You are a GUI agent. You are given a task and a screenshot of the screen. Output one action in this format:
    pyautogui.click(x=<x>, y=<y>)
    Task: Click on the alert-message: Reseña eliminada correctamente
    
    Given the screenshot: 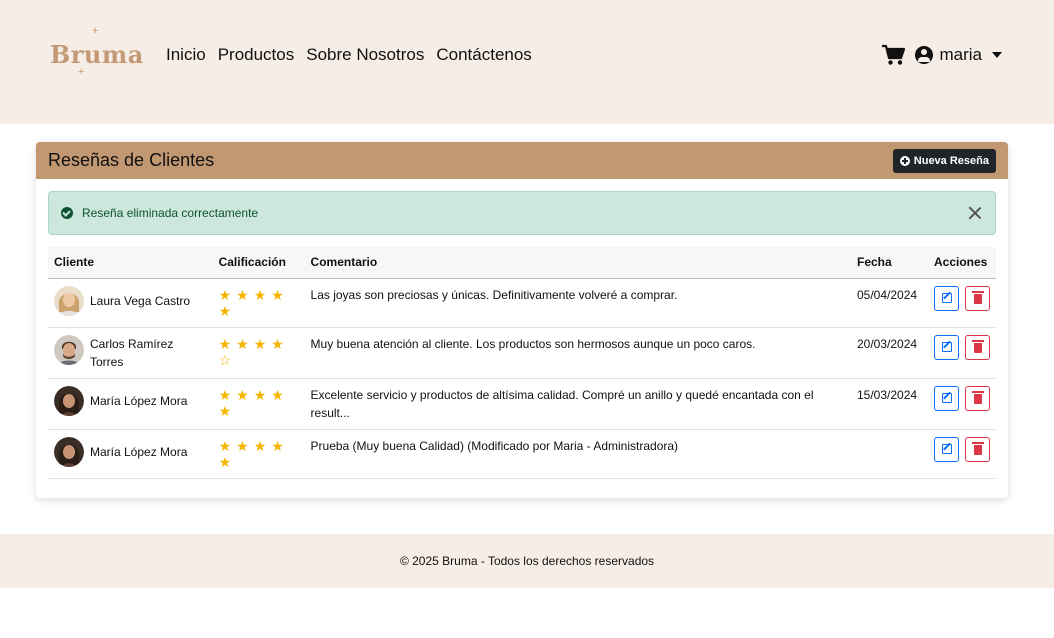 What is the action you would take?
    pyautogui.click(x=170, y=213)
    